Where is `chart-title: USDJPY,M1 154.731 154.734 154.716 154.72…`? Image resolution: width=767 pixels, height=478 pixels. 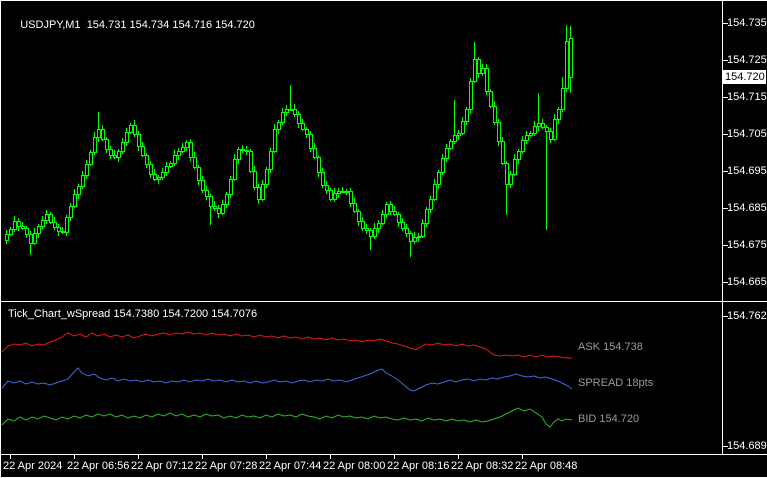 chart-title: USDJPY,M1 154.731 154.734 154.716 154.72… is located at coordinates (131, 25).